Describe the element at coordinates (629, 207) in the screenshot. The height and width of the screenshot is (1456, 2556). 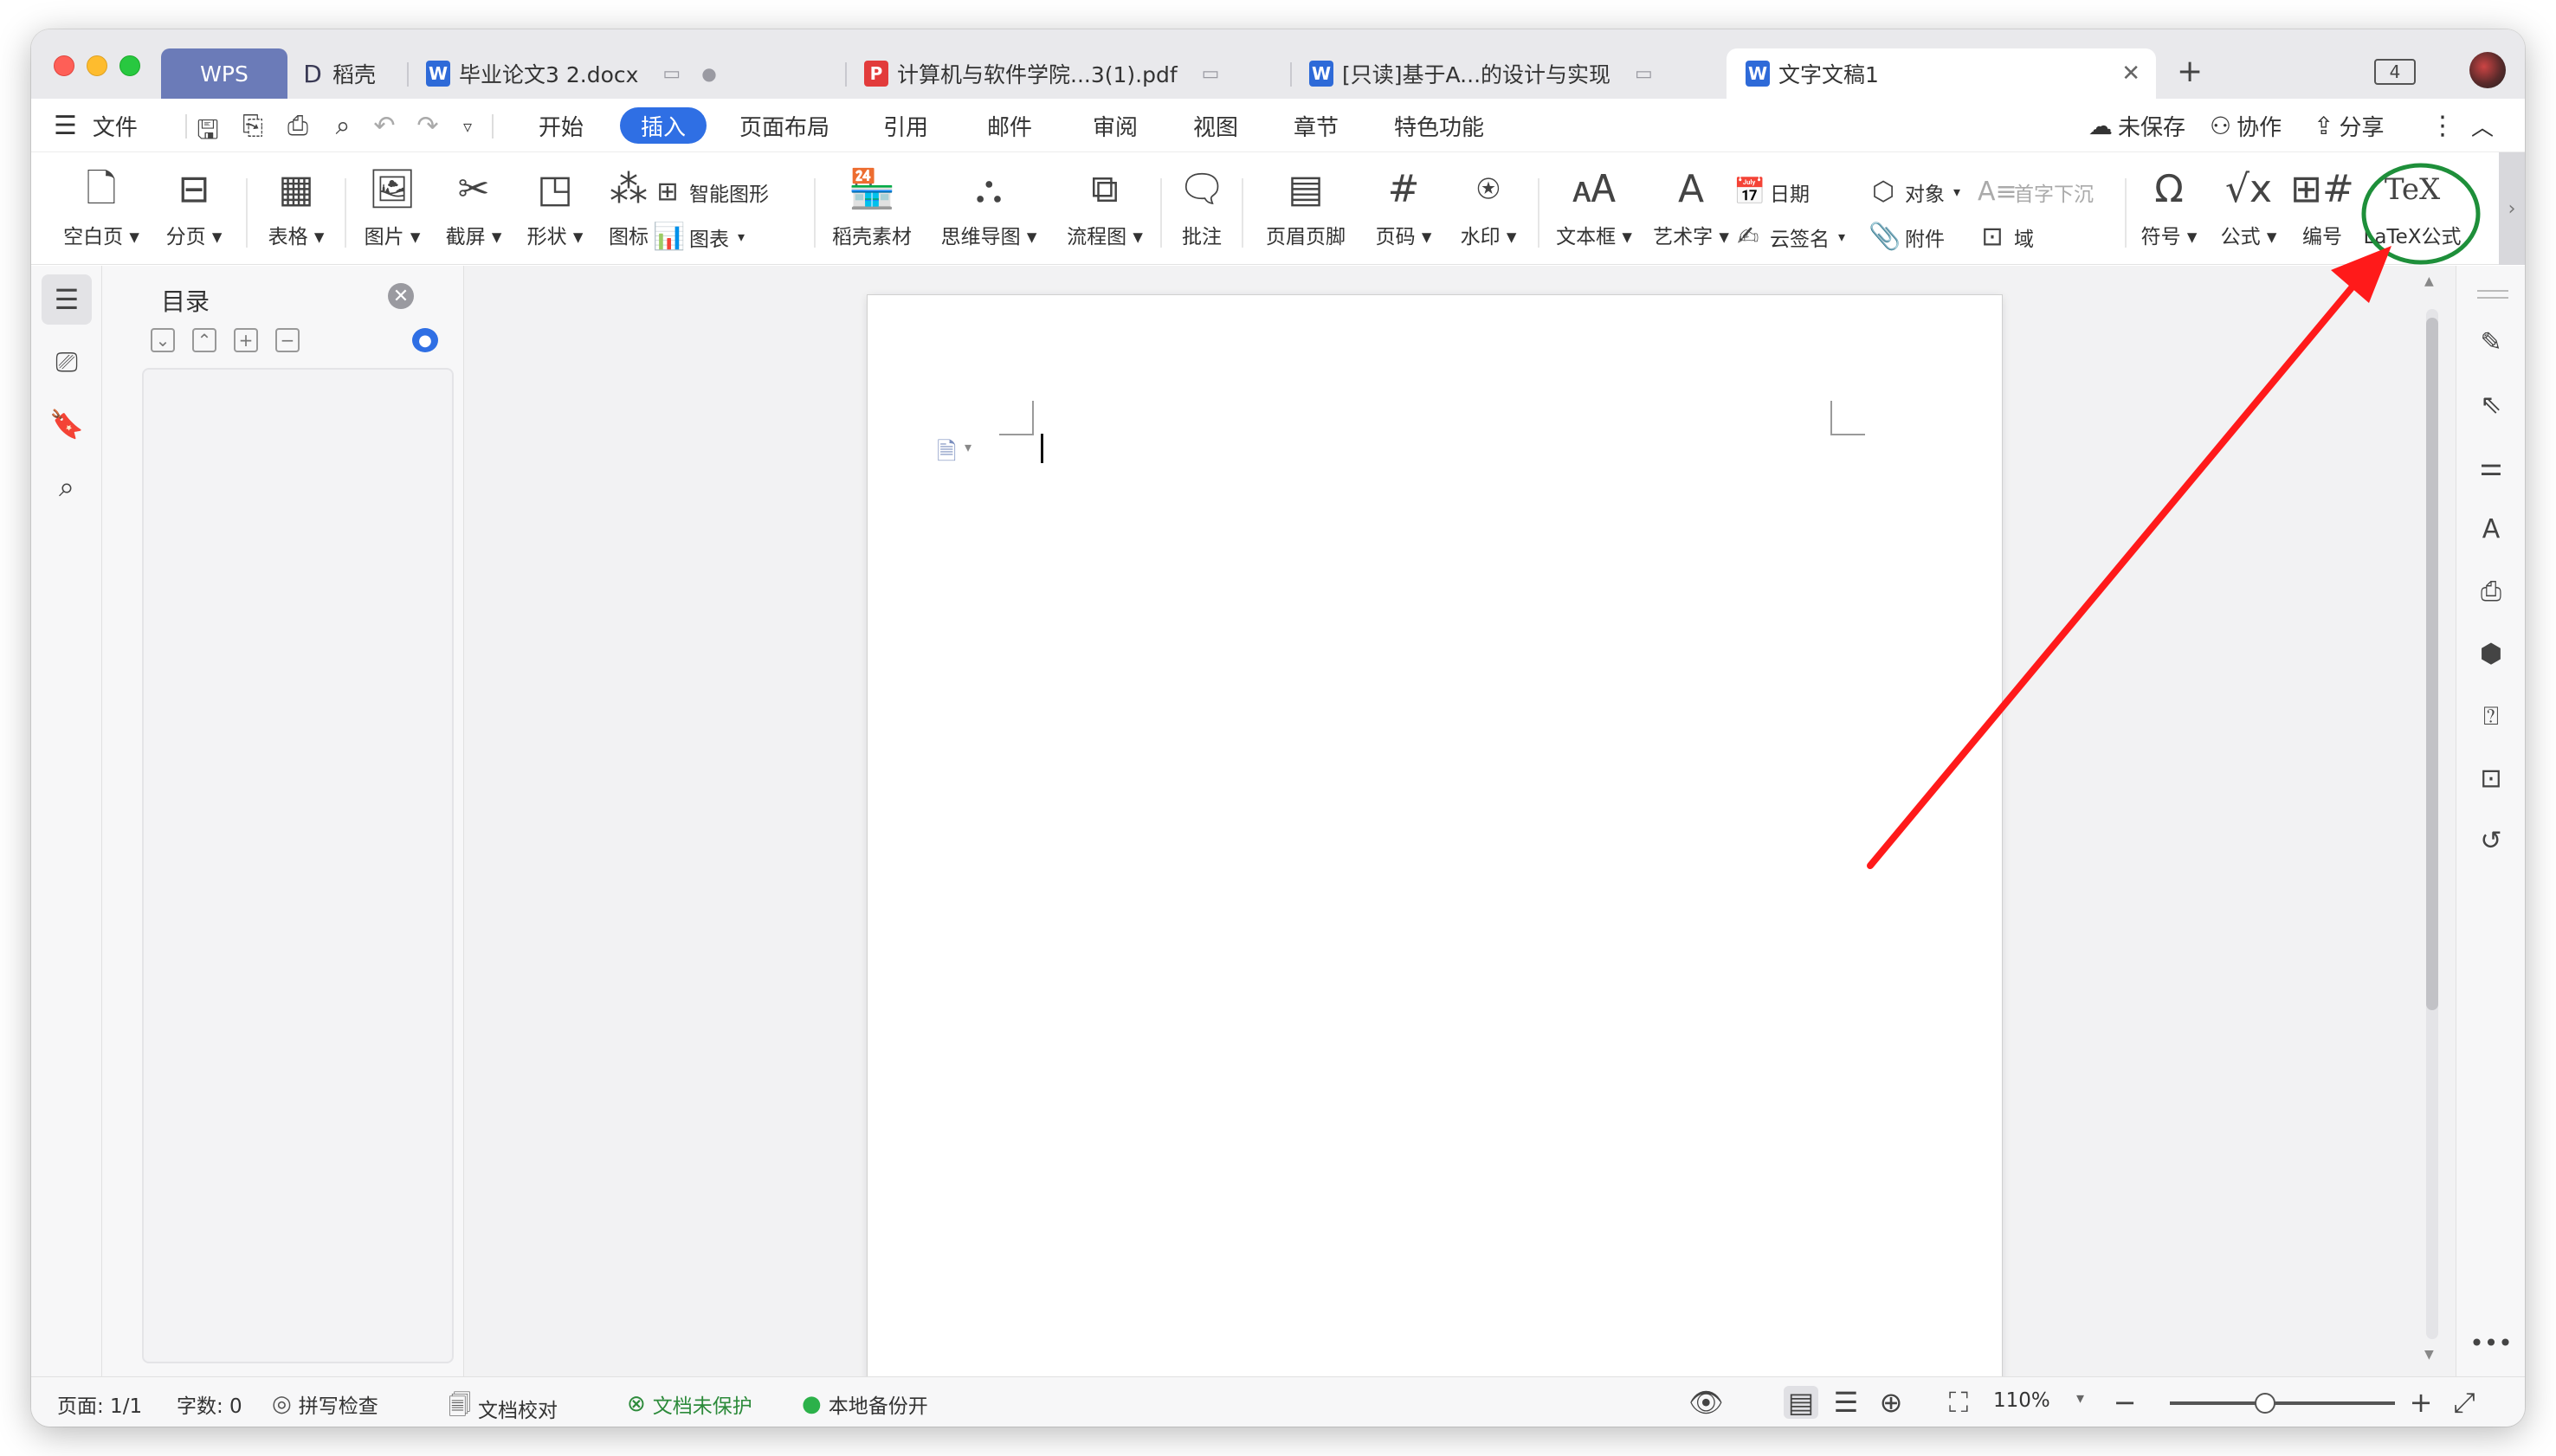
I see `icon-library-button: ⁂ 图标` at that location.